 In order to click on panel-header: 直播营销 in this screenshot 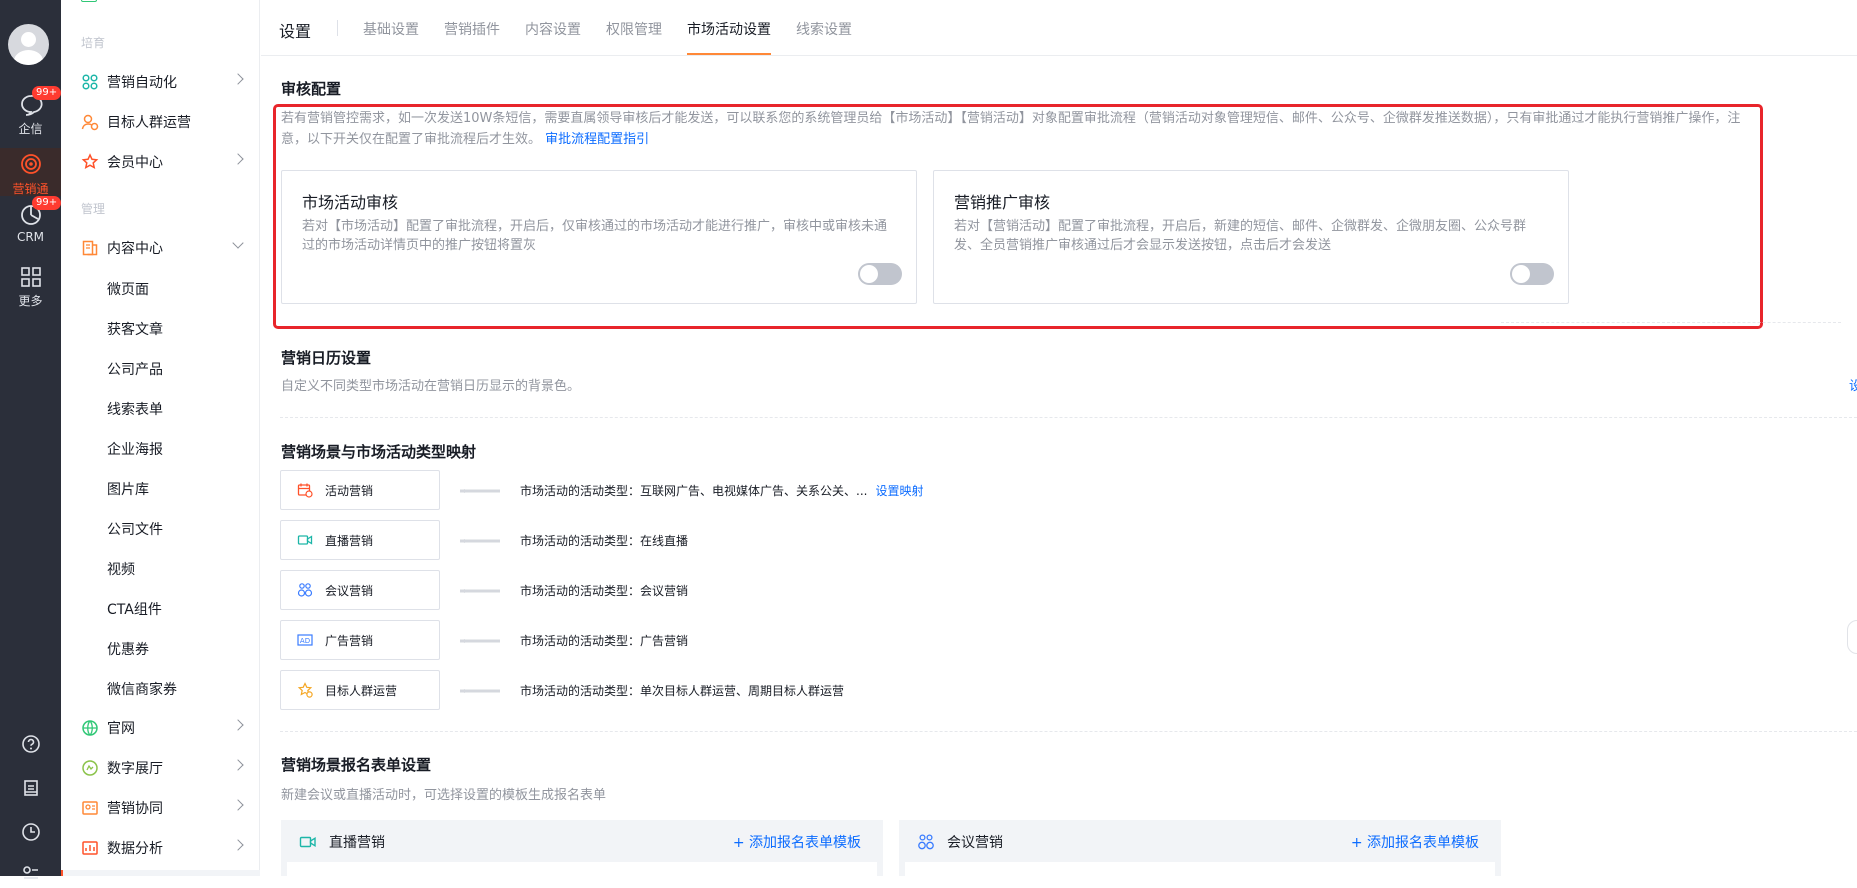, I will do `click(342, 842)`.